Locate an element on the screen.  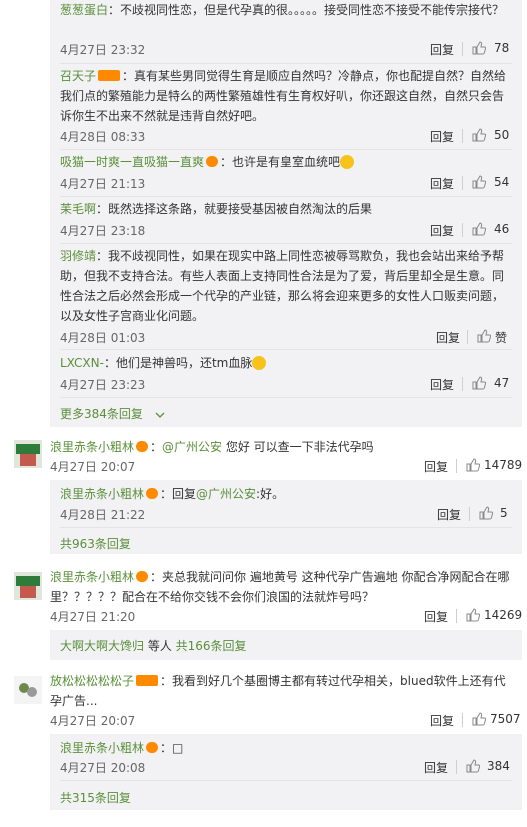
username: 吸猫一时爽一直吸猫一直爽 is located at coordinates (132, 162).